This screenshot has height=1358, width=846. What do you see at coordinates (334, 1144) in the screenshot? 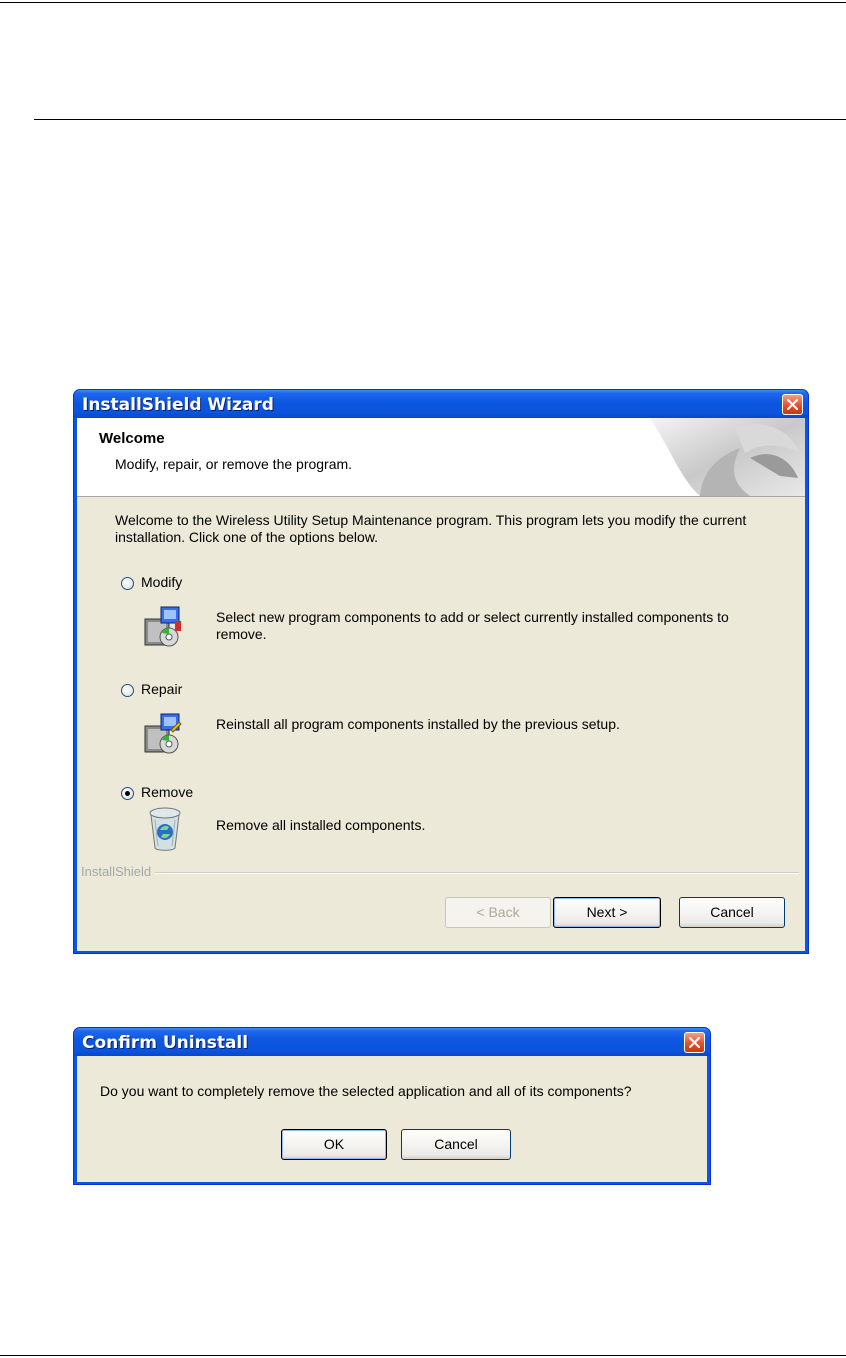
I see `ok-button: OK` at bounding box center [334, 1144].